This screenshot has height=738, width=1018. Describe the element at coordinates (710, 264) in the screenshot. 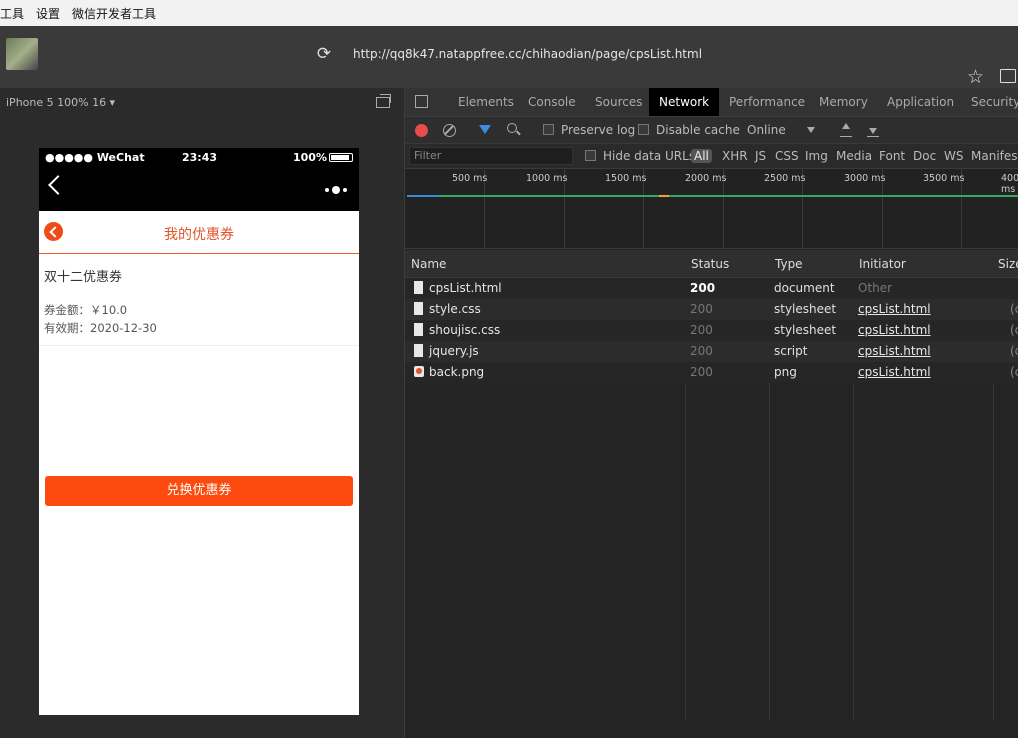

I see `column-header-status: Status` at that location.